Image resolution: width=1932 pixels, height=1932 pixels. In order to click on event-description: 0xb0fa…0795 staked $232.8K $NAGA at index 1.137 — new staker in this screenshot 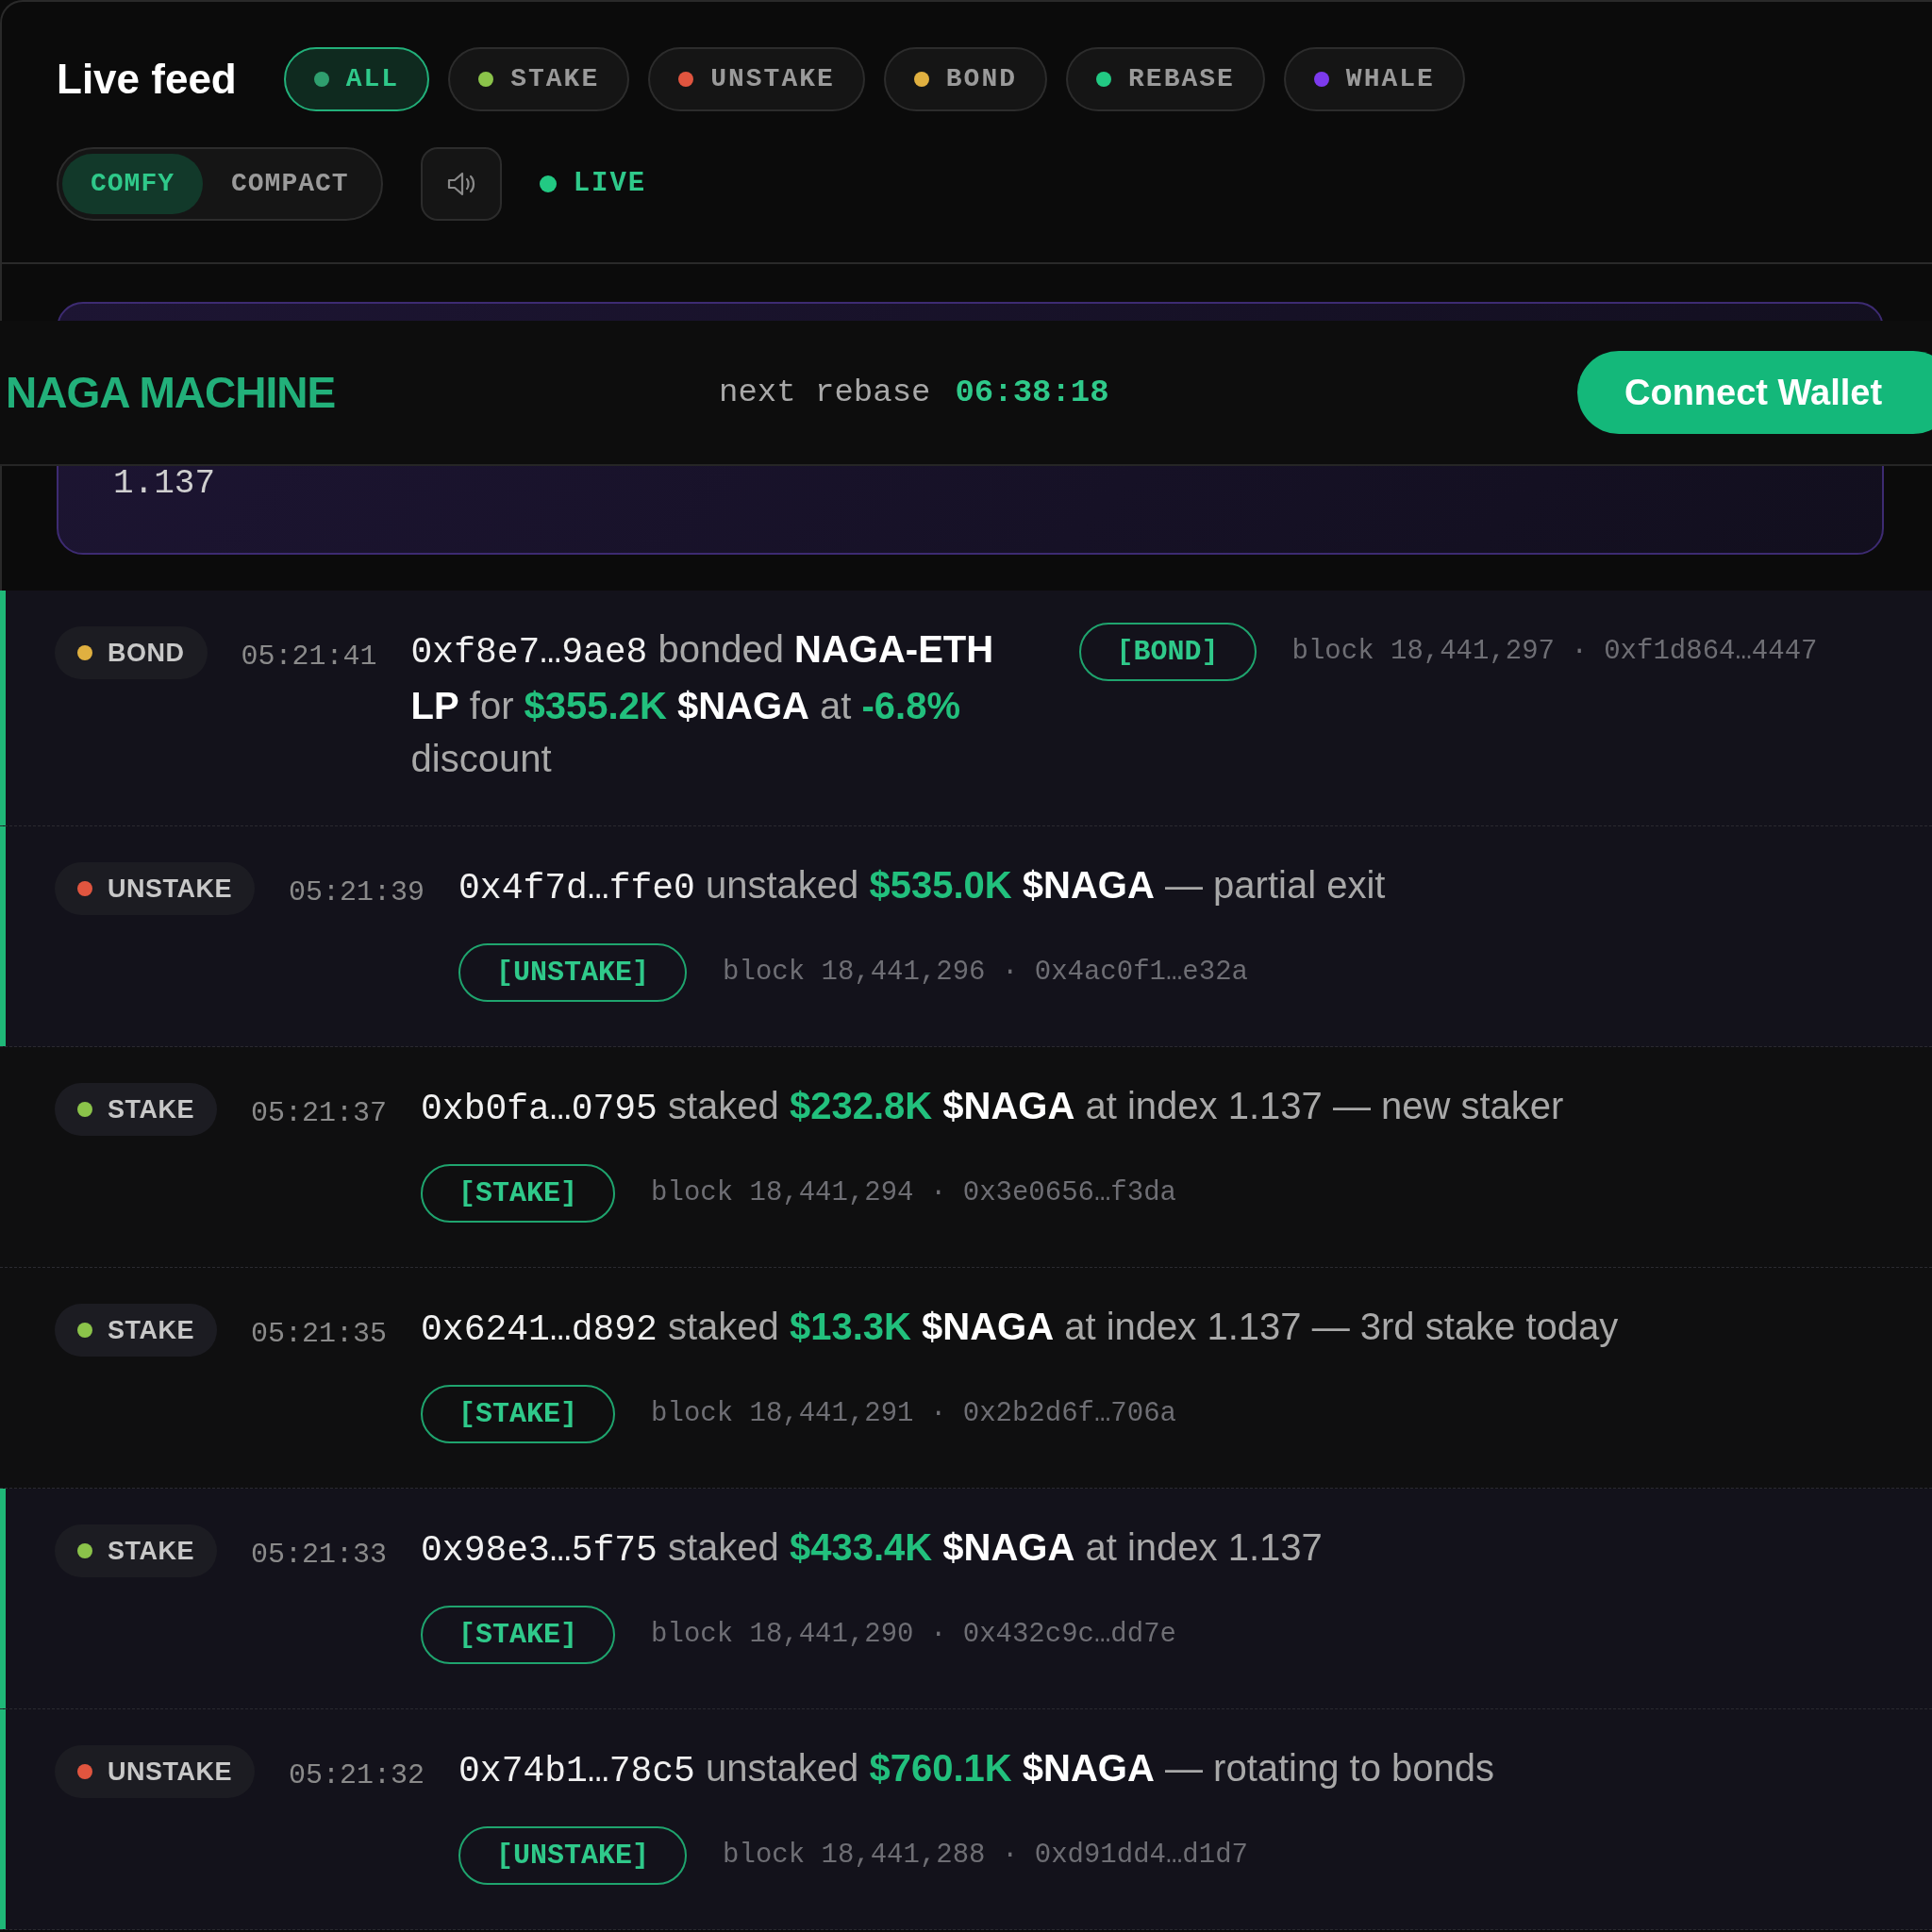, I will do `click(993, 1108)`.